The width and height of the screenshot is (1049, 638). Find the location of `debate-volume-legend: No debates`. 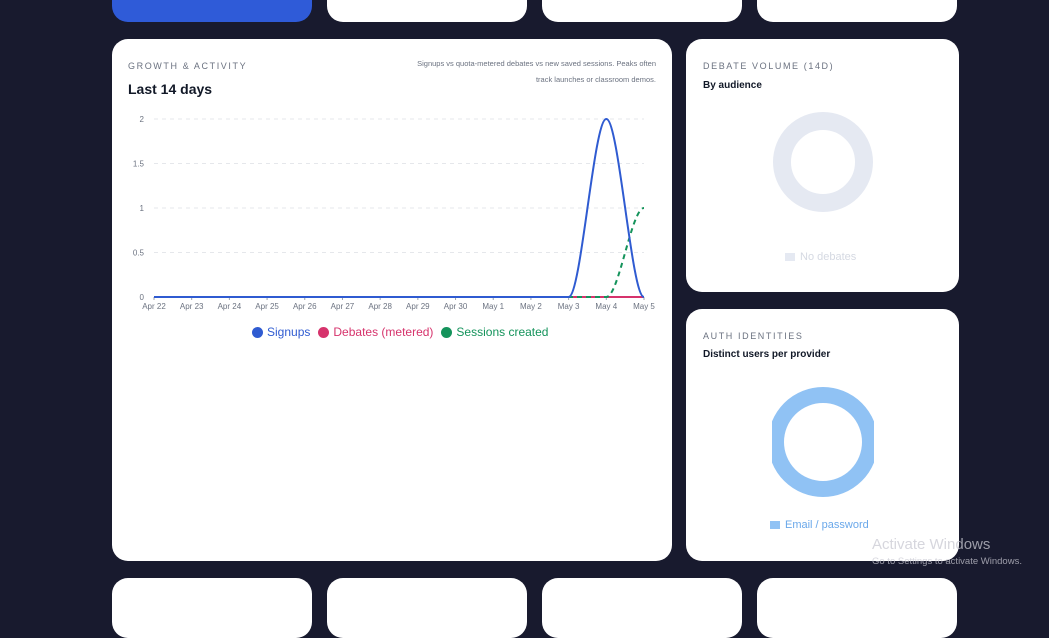

debate-volume-legend: No debates is located at coordinates (820, 257).